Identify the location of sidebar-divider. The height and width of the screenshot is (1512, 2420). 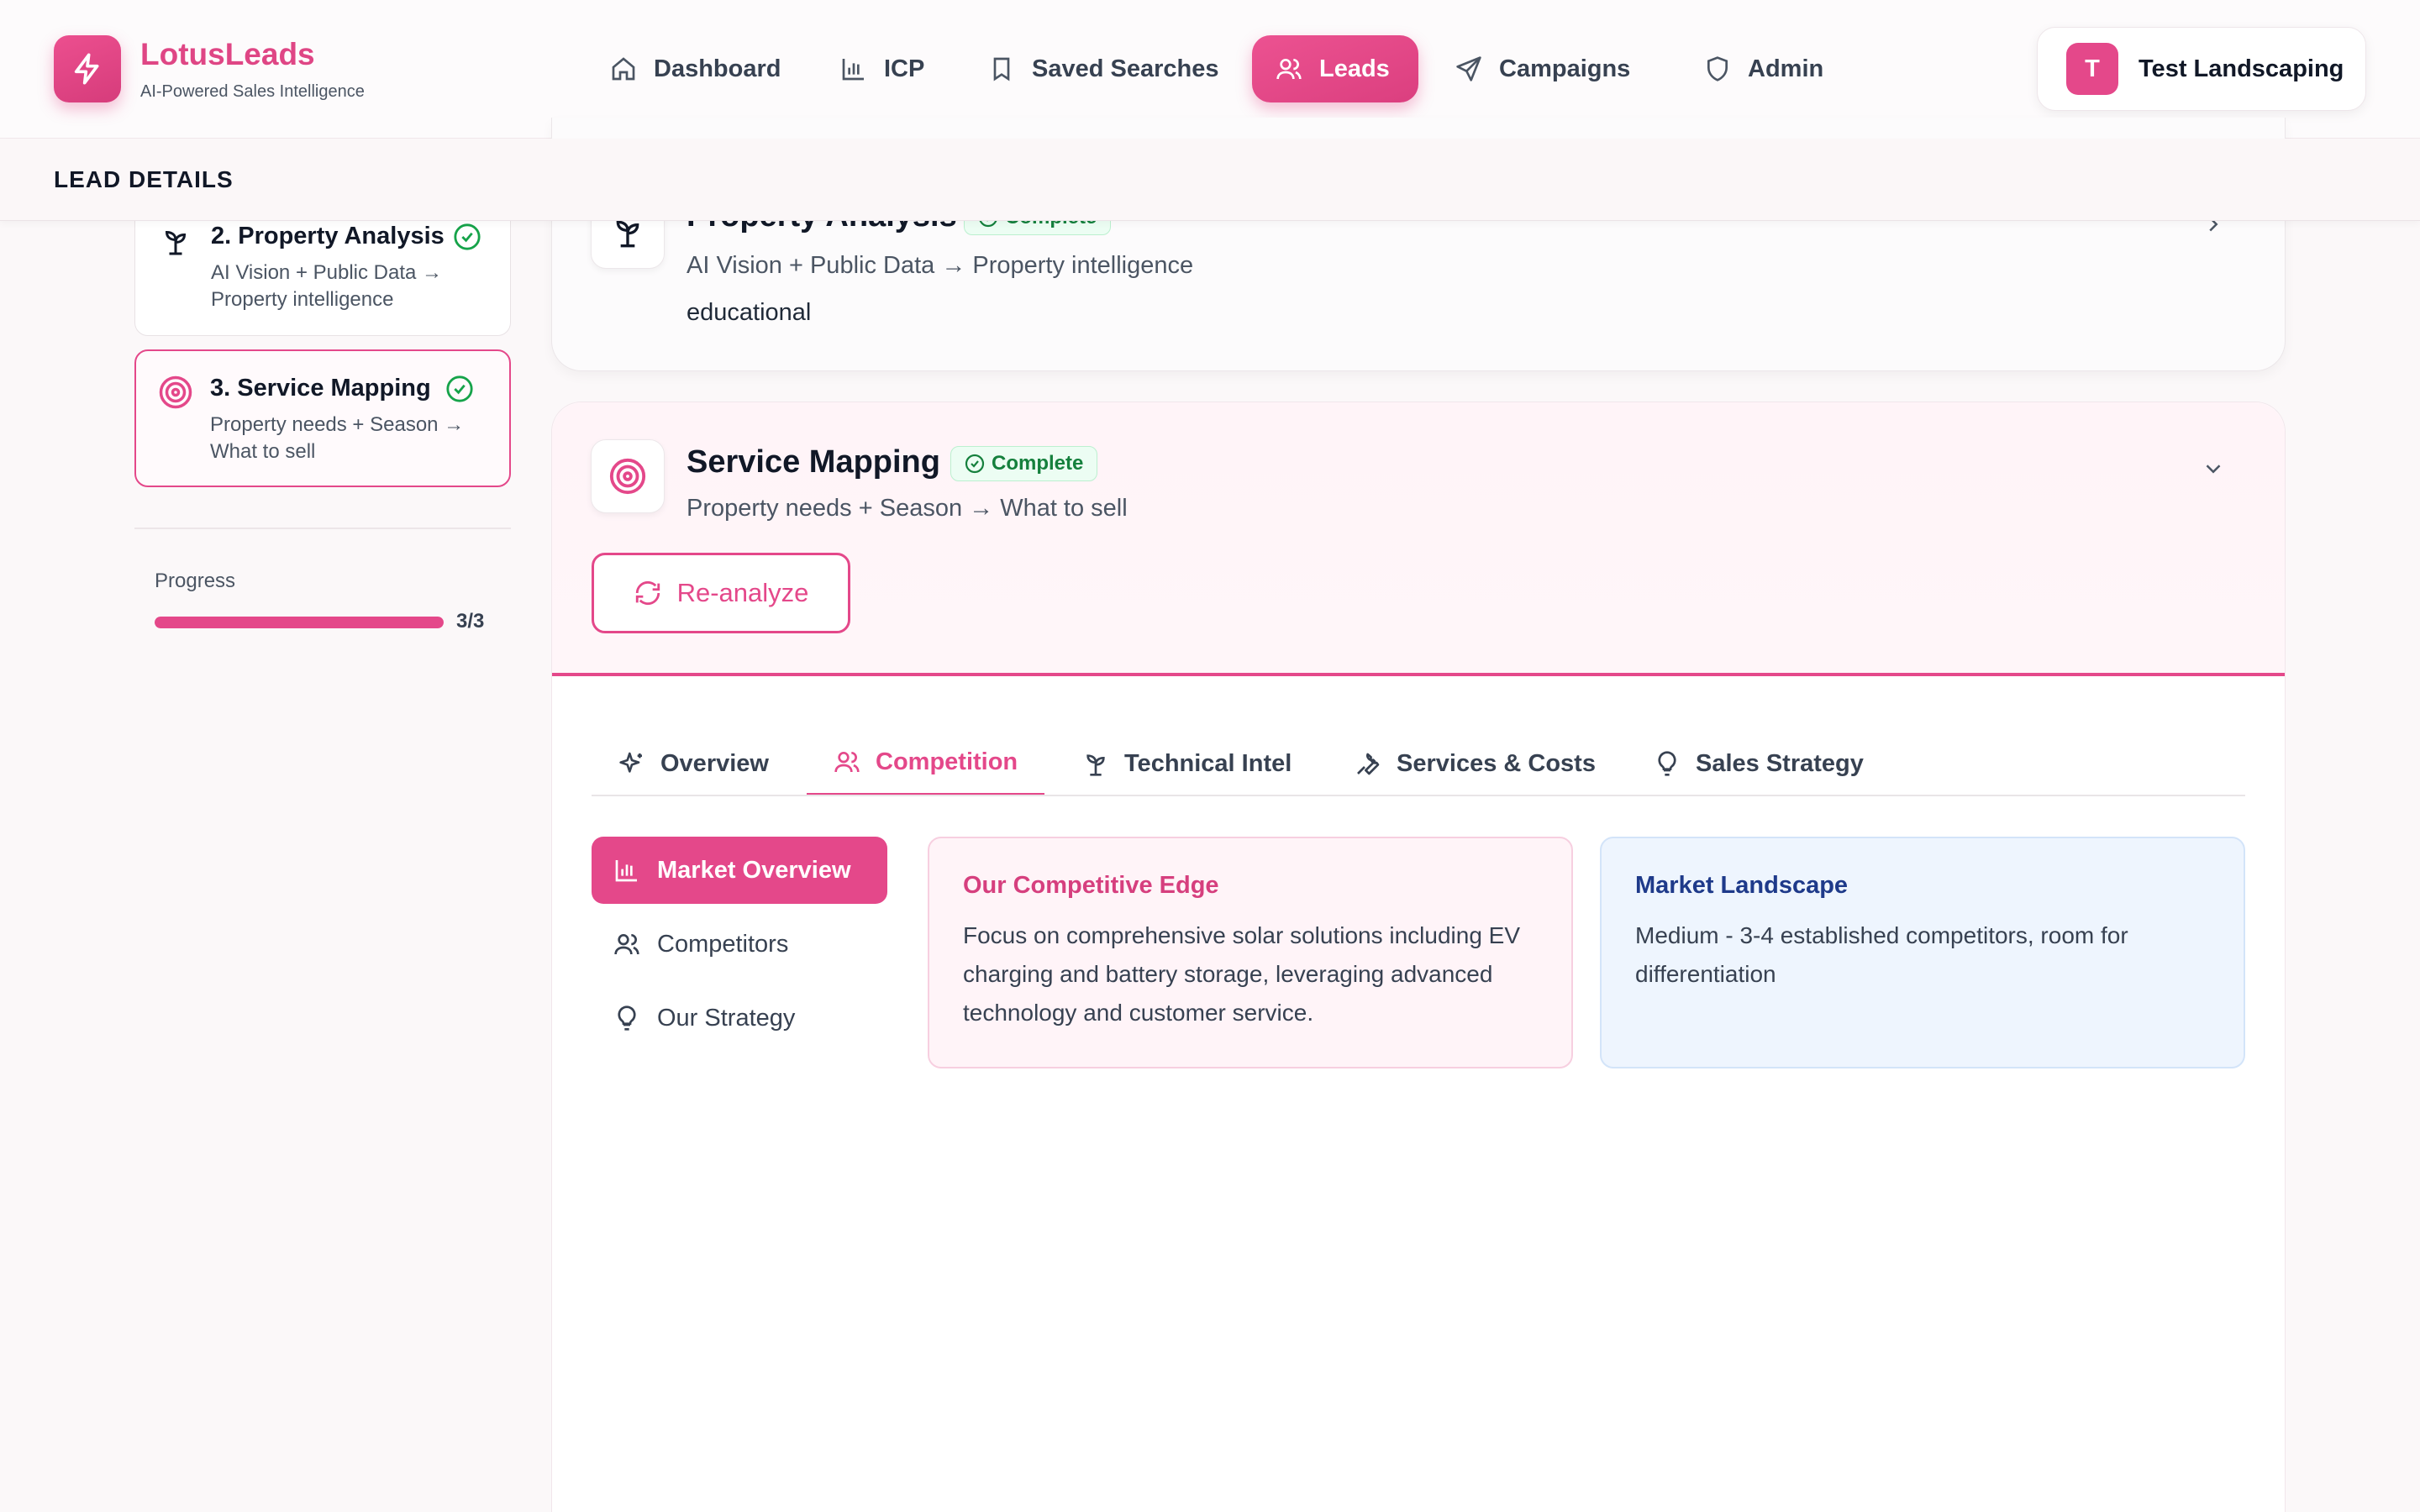
(322, 528).